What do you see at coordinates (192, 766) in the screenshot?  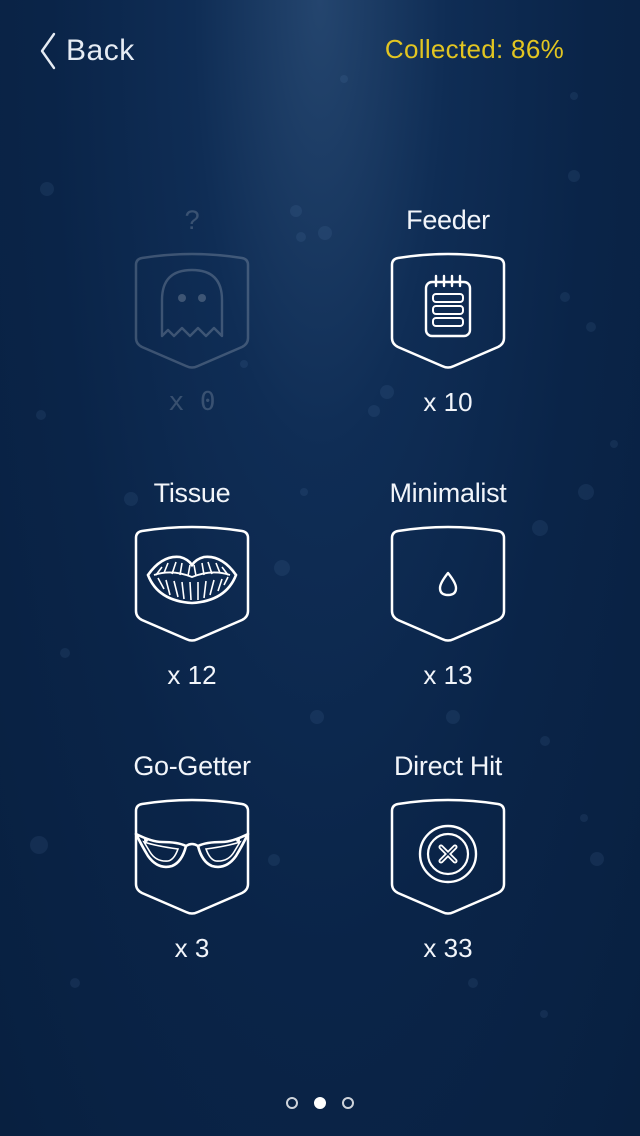 I see `badge-name: Go-Getter` at bounding box center [192, 766].